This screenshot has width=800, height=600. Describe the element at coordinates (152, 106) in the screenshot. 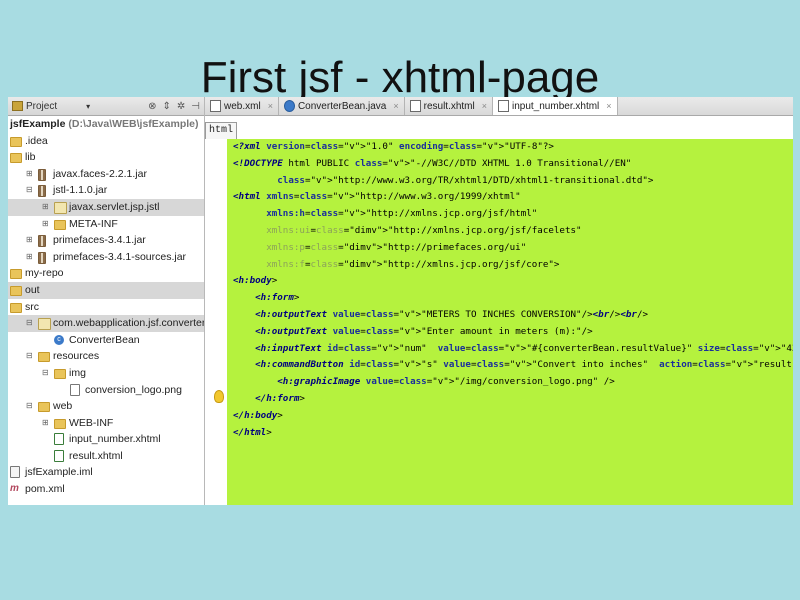

I see `refresh-icon: ⊗` at that location.